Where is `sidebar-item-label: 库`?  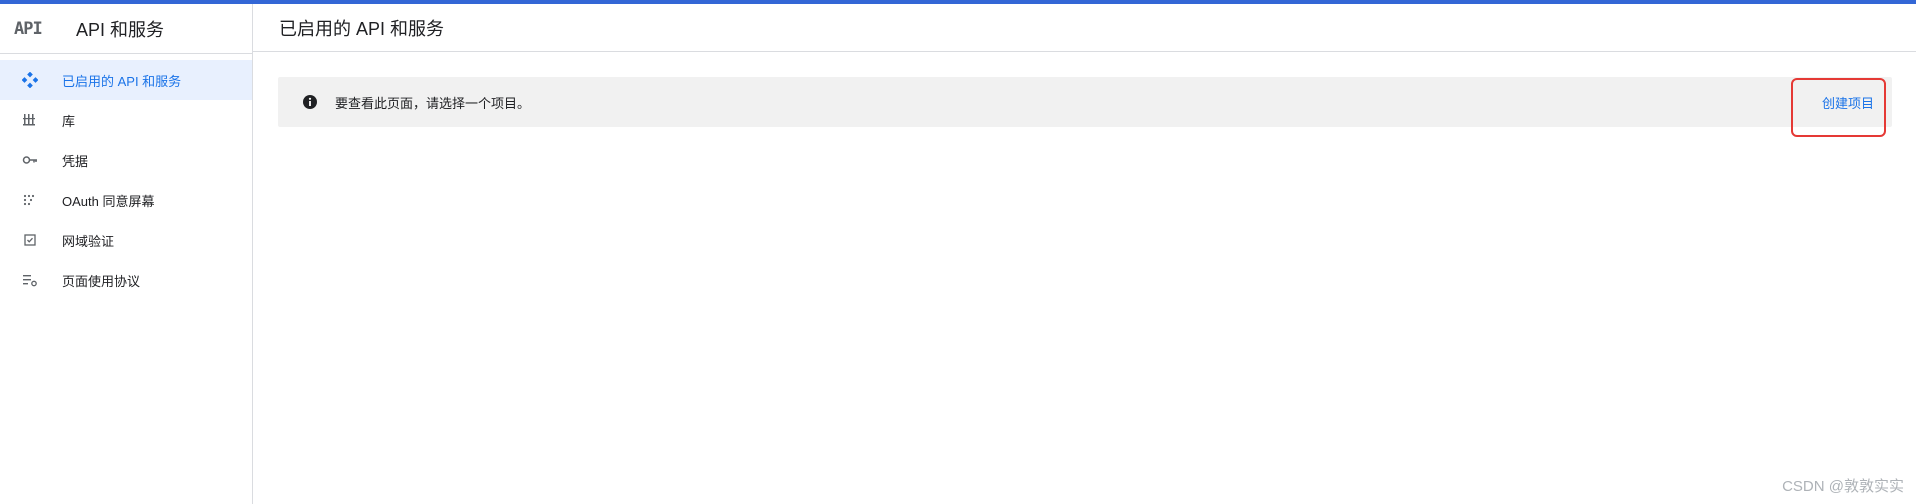 sidebar-item-label: 库 is located at coordinates (69, 121).